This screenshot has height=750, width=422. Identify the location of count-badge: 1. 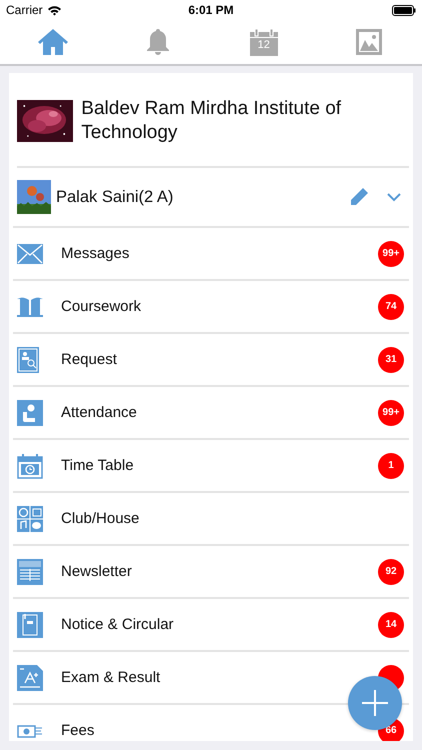
(391, 465).